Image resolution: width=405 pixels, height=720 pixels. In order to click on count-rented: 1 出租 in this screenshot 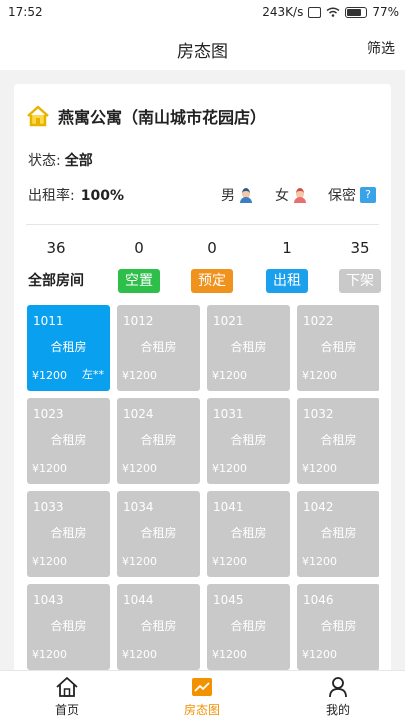, I will do `click(287, 266)`.